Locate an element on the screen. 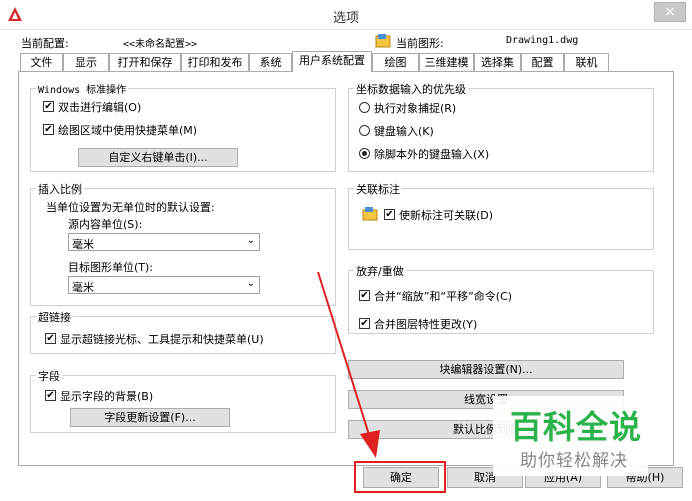  dblclick-edit-label: 双击进行编辑(O) is located at coordinates (100, 107).